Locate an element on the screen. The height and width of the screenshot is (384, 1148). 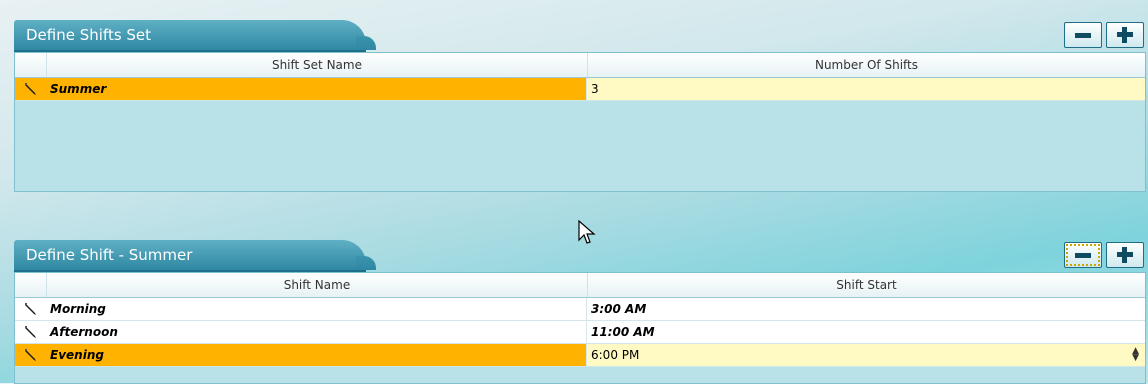
cell-shift-start: 3:00 AM is located at coordinates (866, 309).